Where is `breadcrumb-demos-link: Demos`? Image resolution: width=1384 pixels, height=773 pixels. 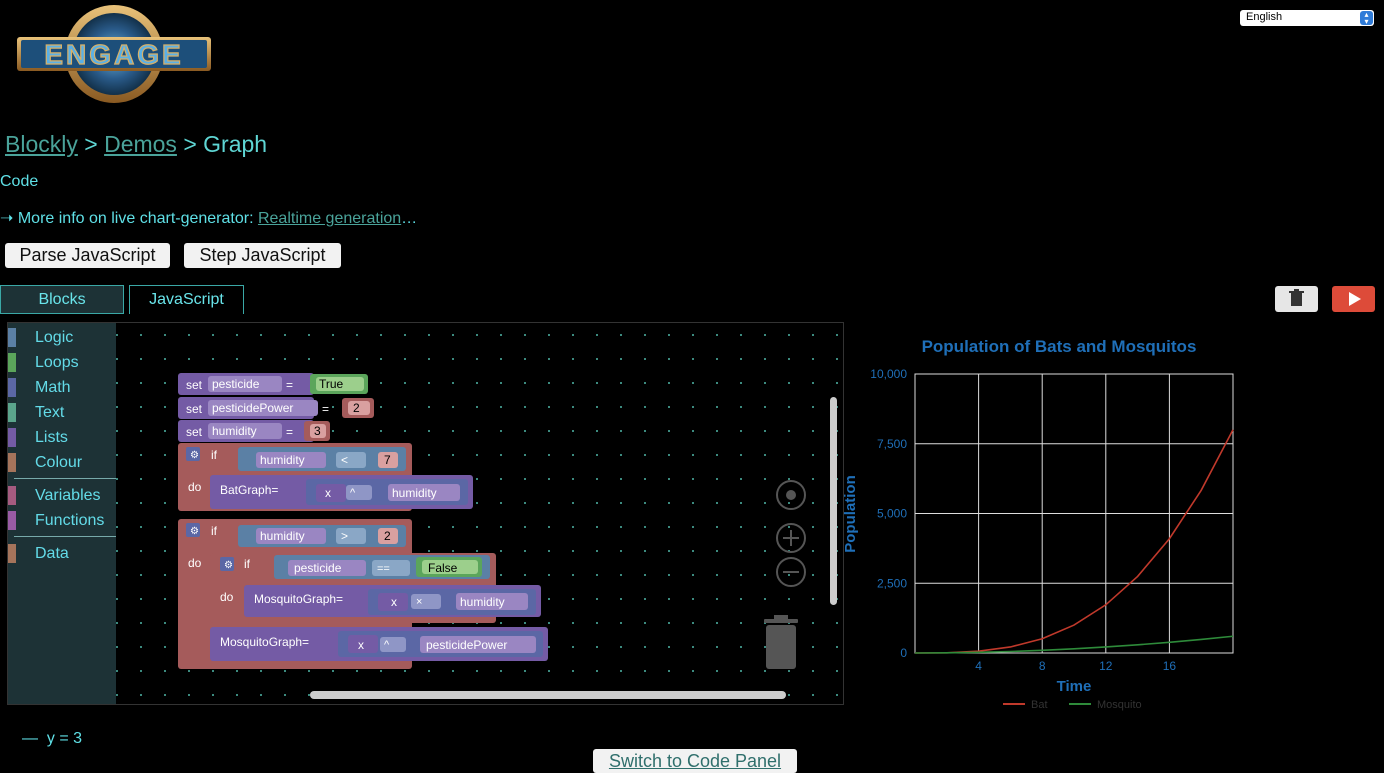 breadcrumb-demos-link: Demos is located at coordinates (140, 144).